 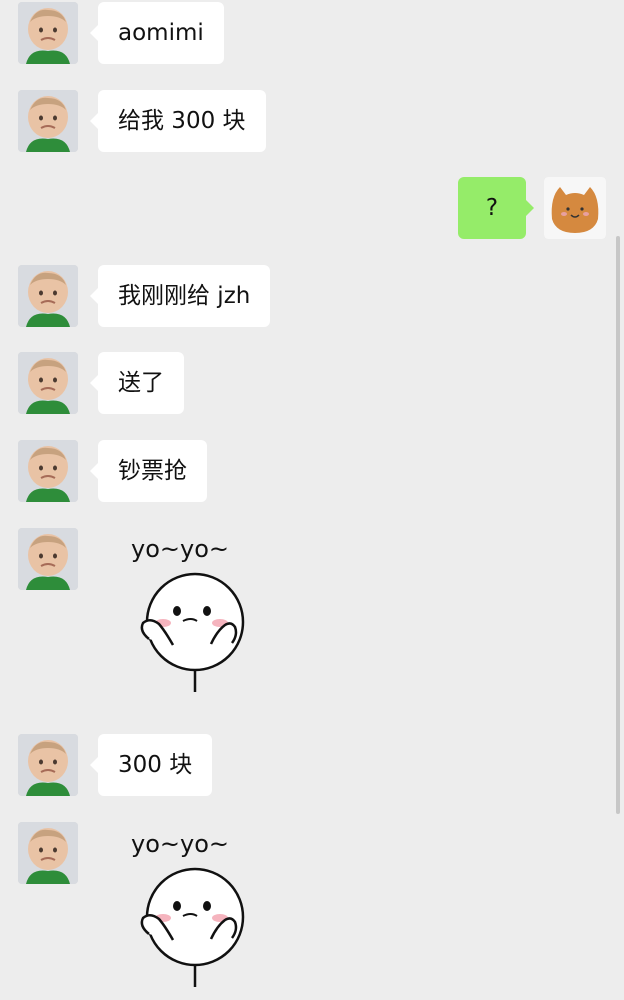 I want to click on message-text: 300 块, so click(x=155, y=765).